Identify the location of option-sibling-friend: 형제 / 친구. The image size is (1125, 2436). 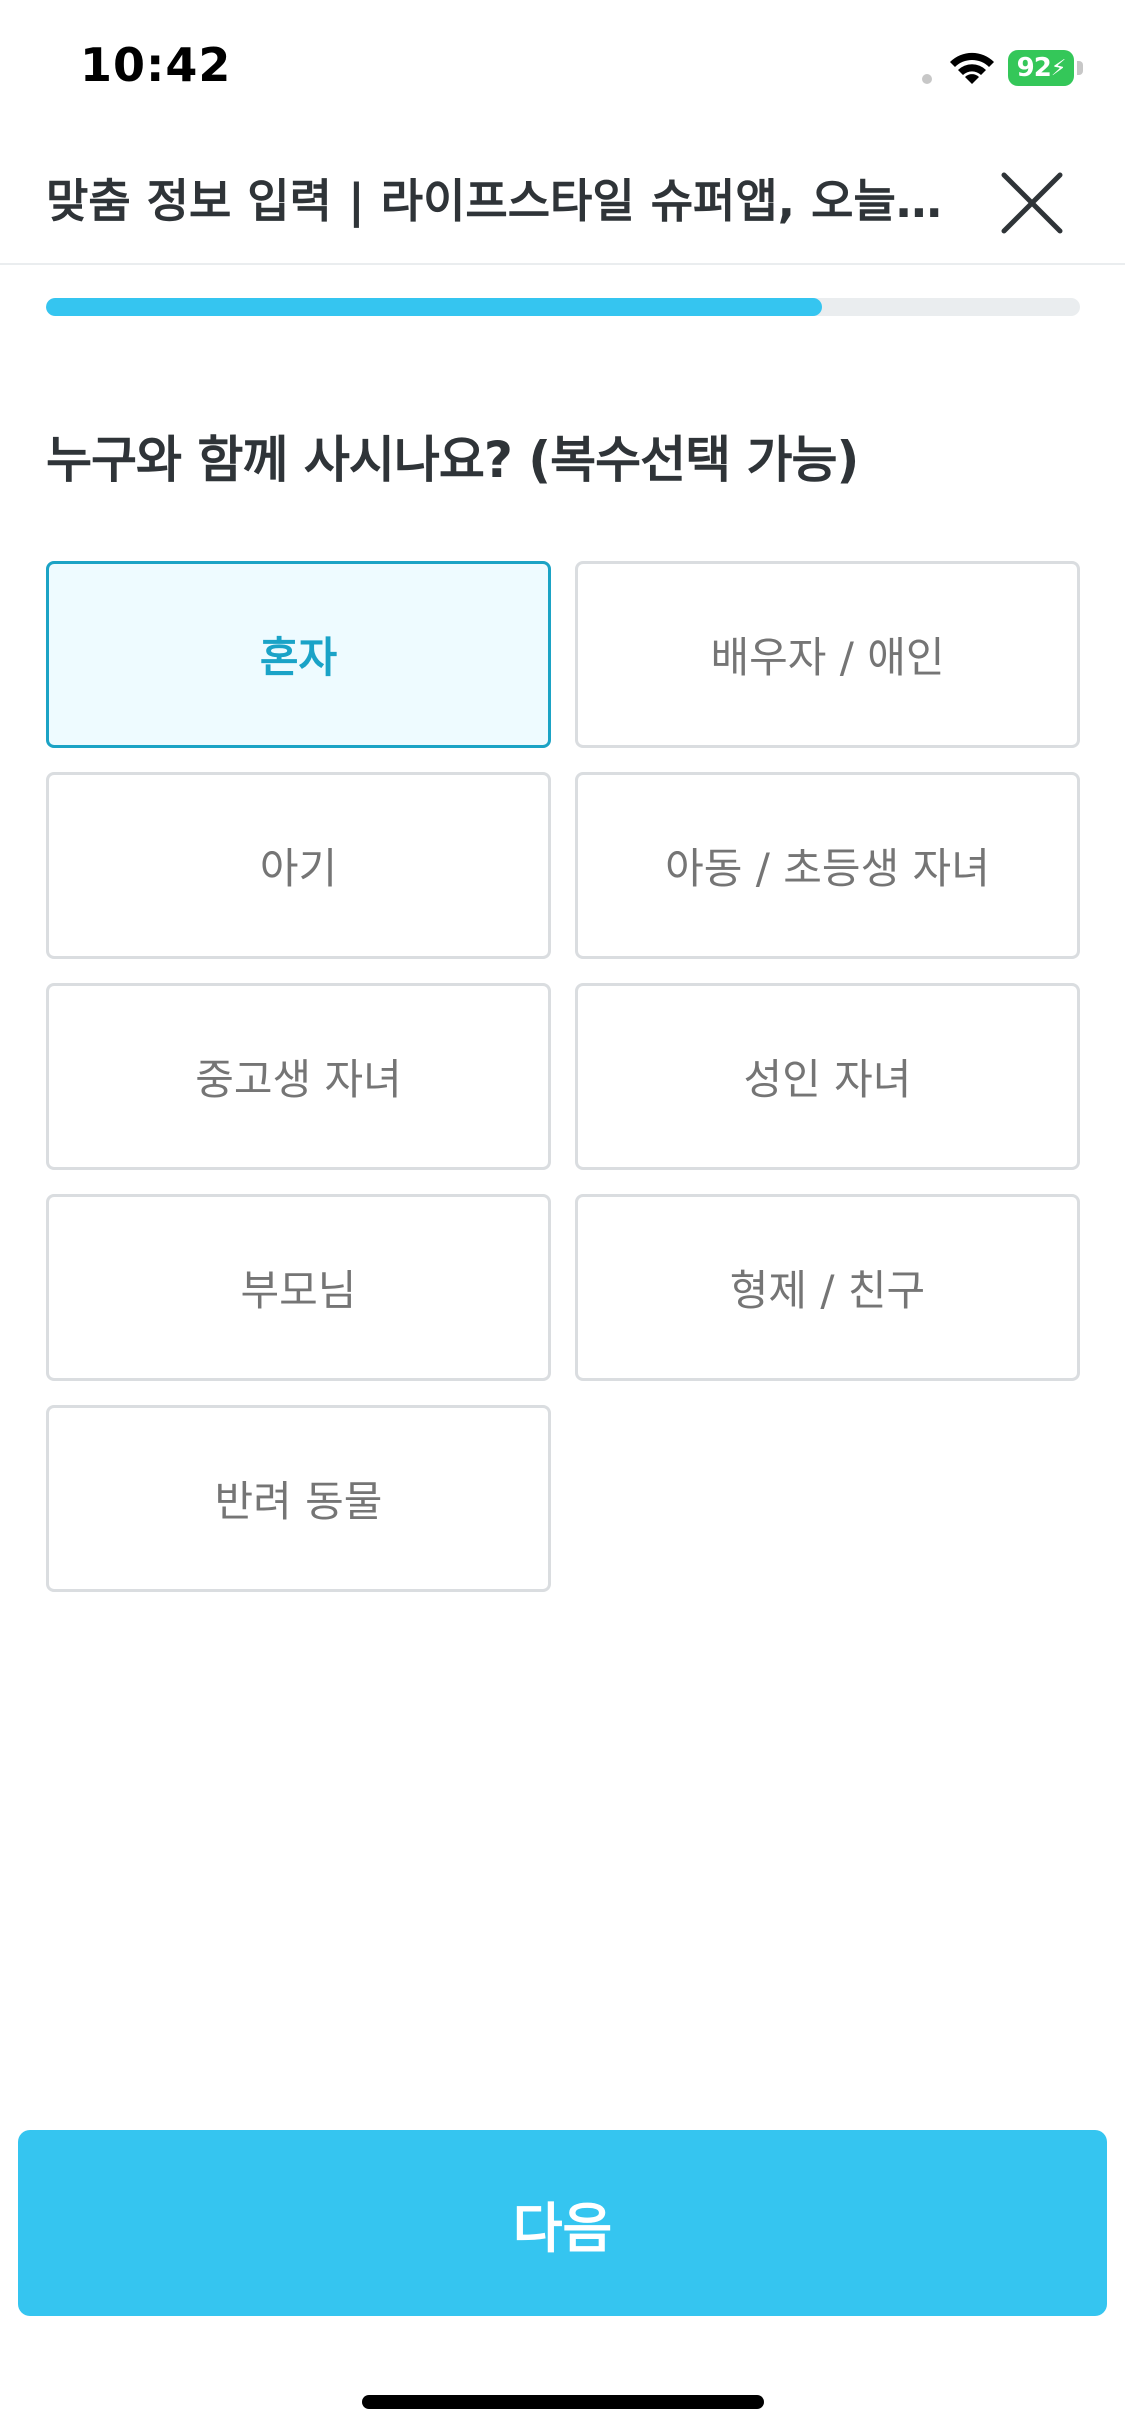
(827, 1287).